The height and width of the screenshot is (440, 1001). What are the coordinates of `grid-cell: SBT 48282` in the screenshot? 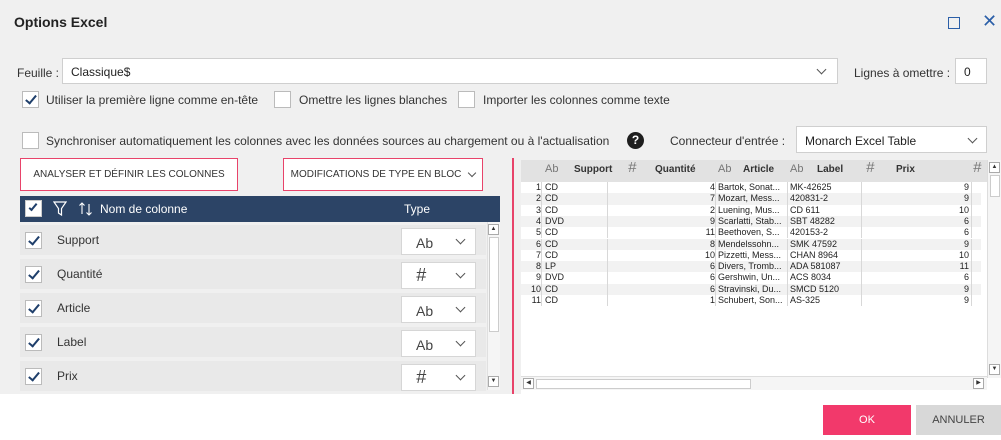 It's located at (825, 221).